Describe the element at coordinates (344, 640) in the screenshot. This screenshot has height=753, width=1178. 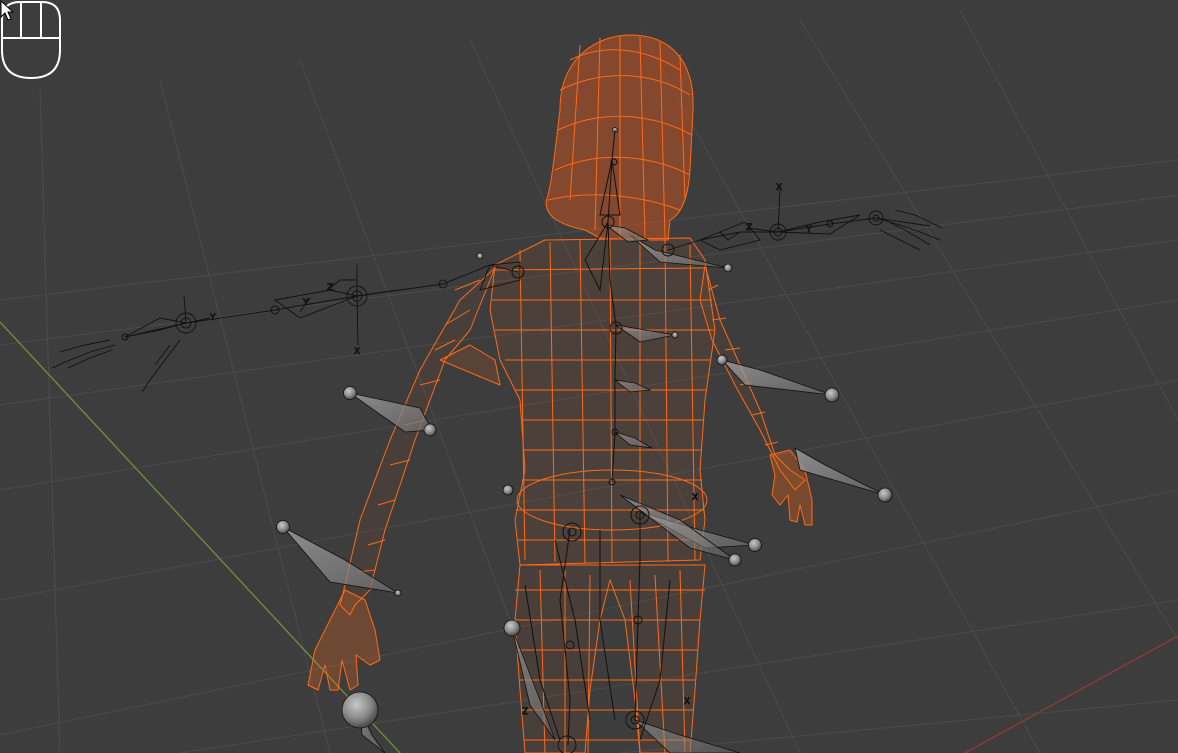
I see `left-hand-wireframe` at that location.